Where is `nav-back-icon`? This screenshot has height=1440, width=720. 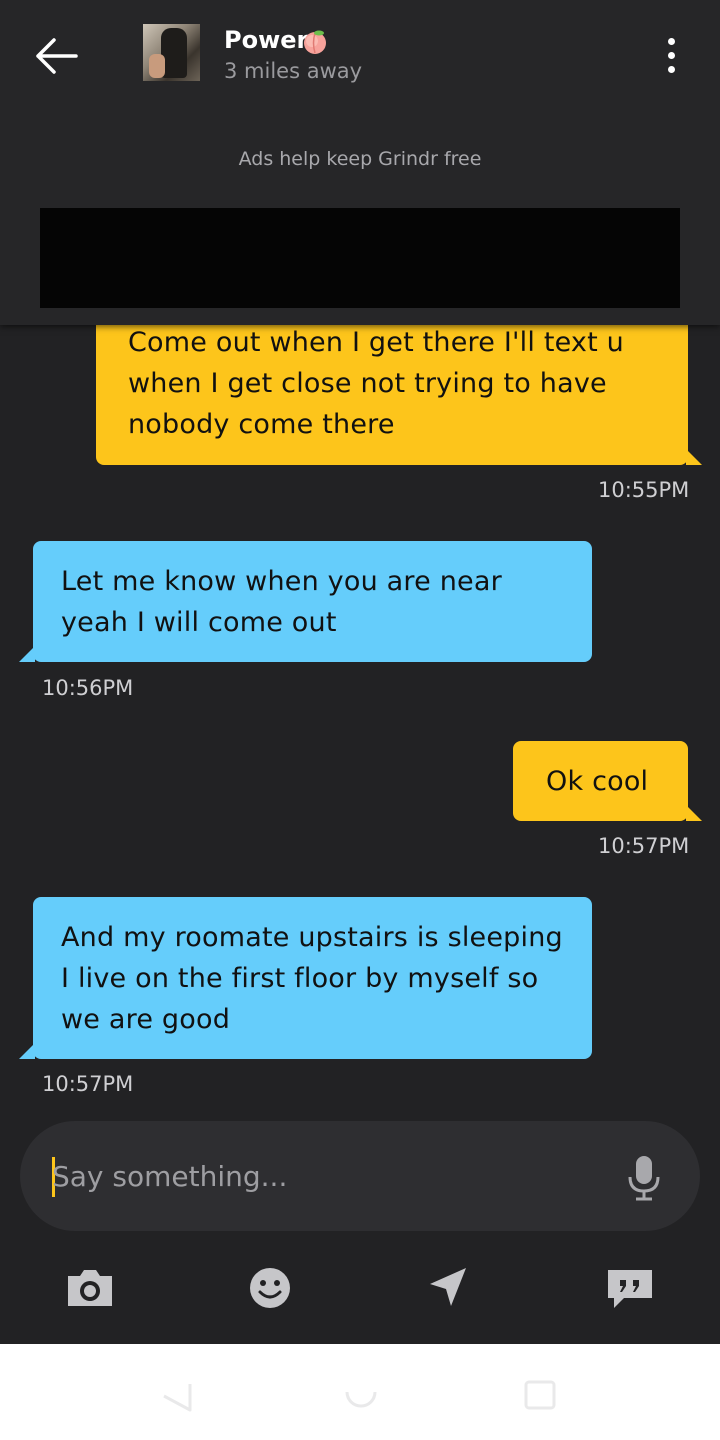
nav-back-icon is located at coordinates (177, 1395).